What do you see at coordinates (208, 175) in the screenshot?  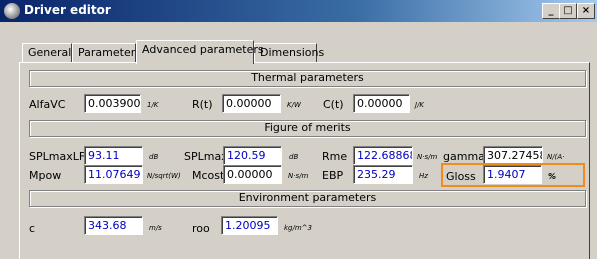 I see `mcost-label: Mcost` at bounding box center [208, 175].